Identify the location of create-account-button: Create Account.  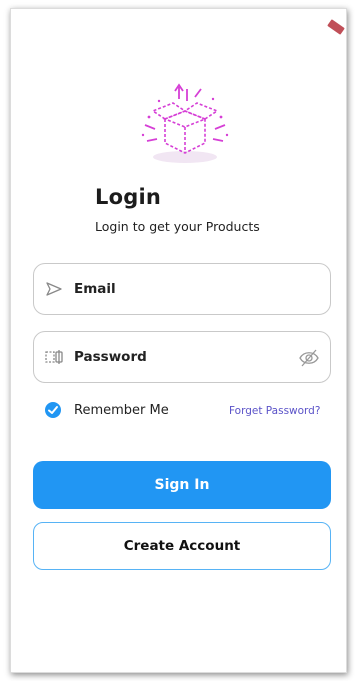
(182, 546).